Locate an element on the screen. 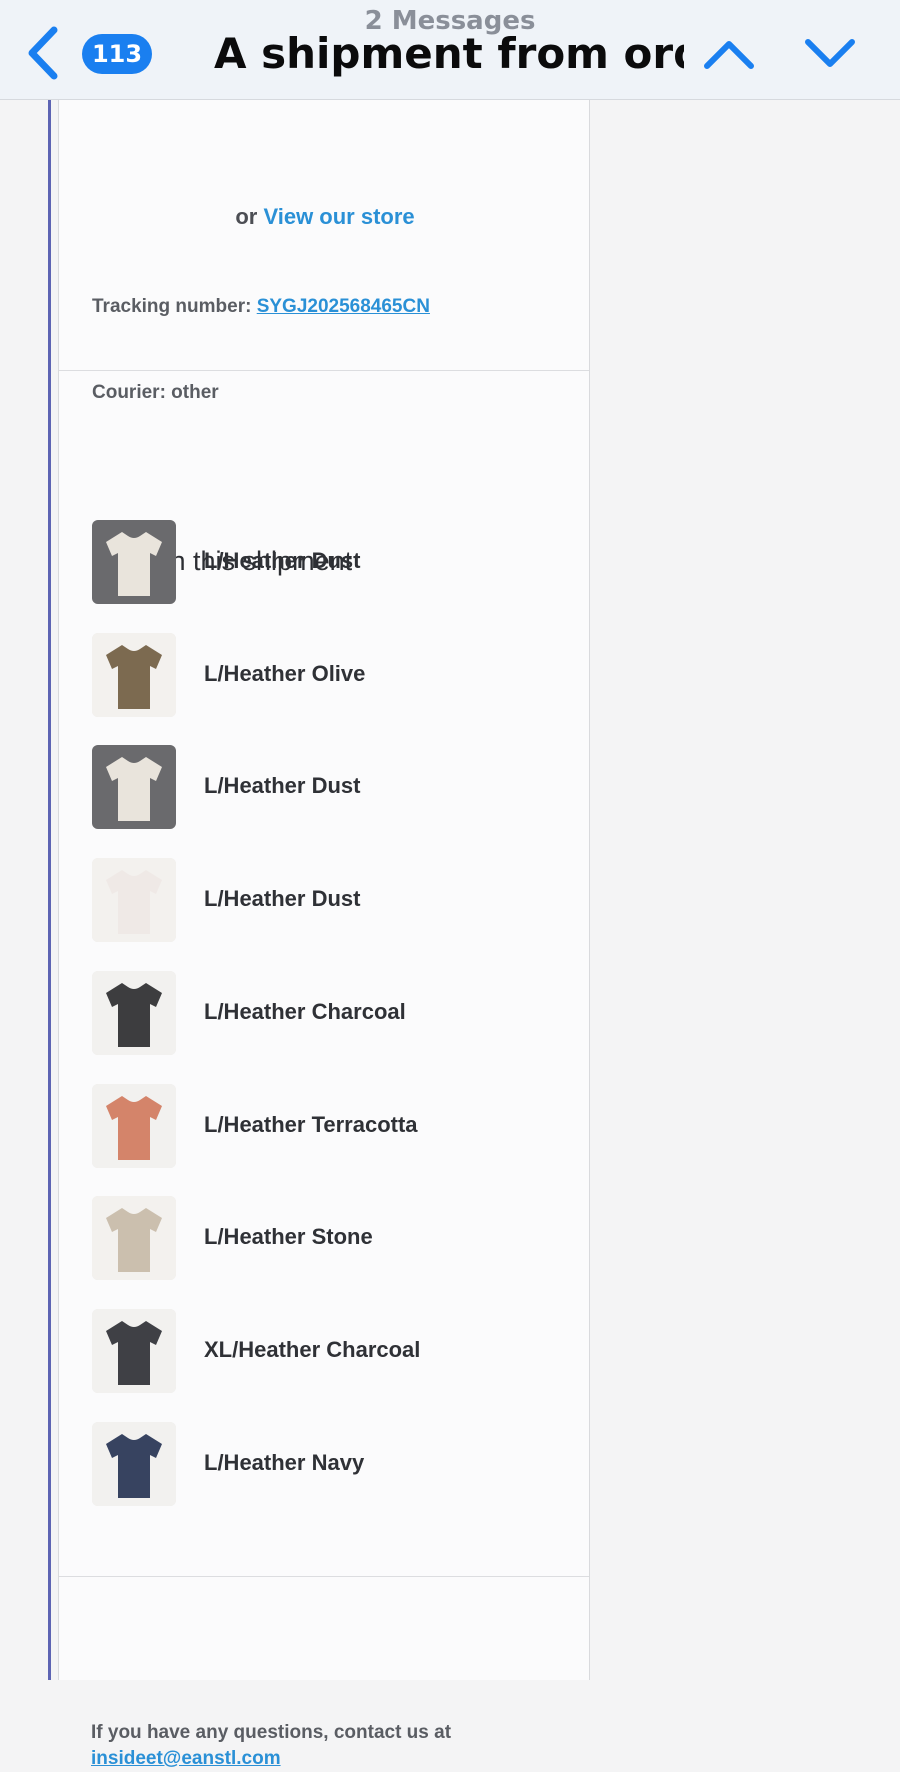  shipment-item: L/Heather Navy is located at coordinates (327, 1463).